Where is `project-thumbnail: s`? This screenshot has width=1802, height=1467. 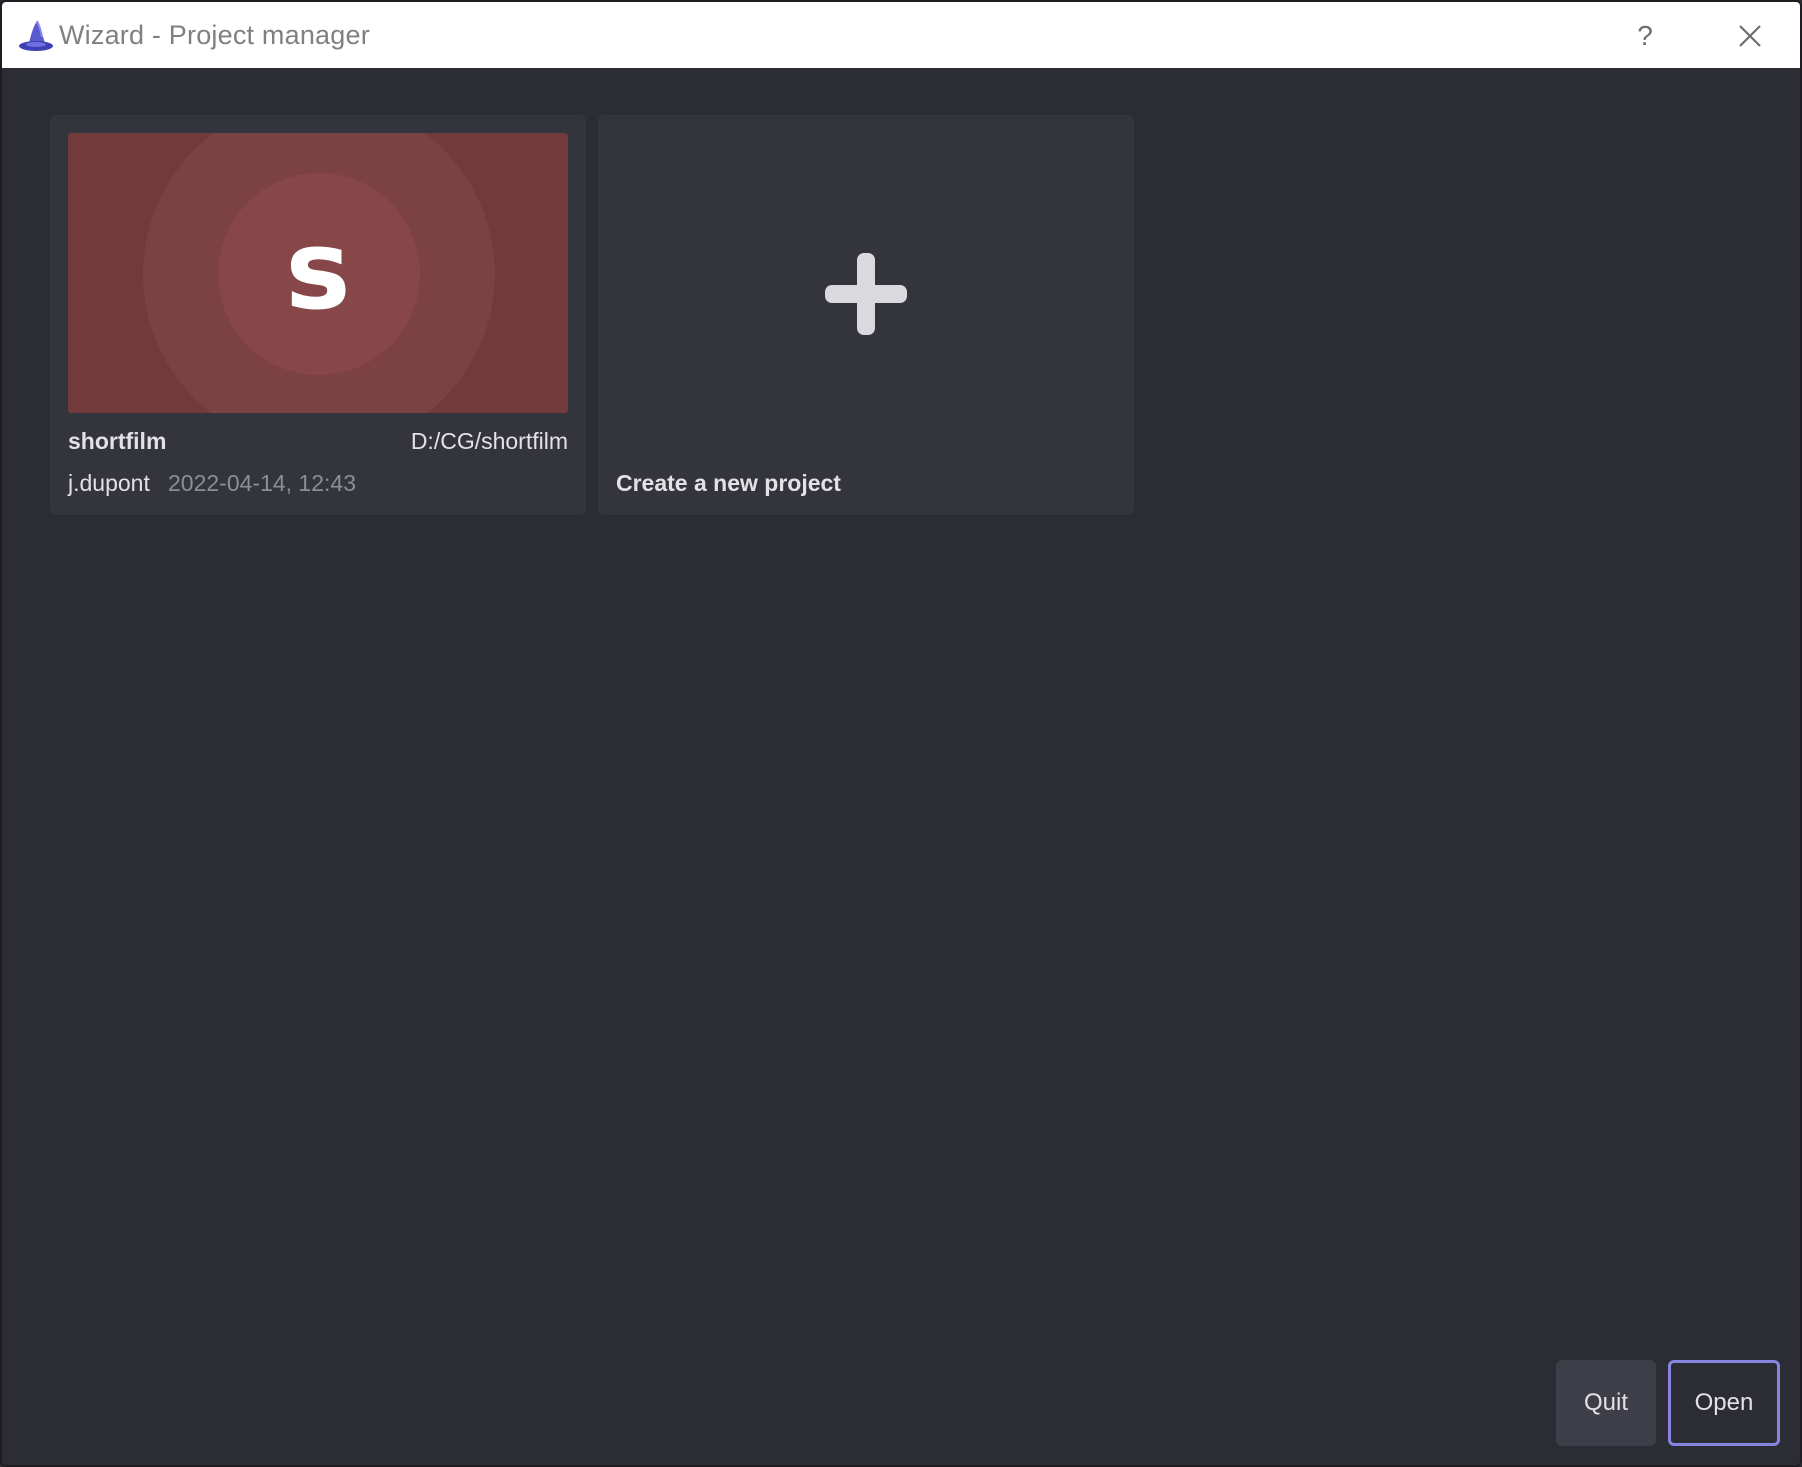
project-thumbnail: s is located at coordinates (318, 273).